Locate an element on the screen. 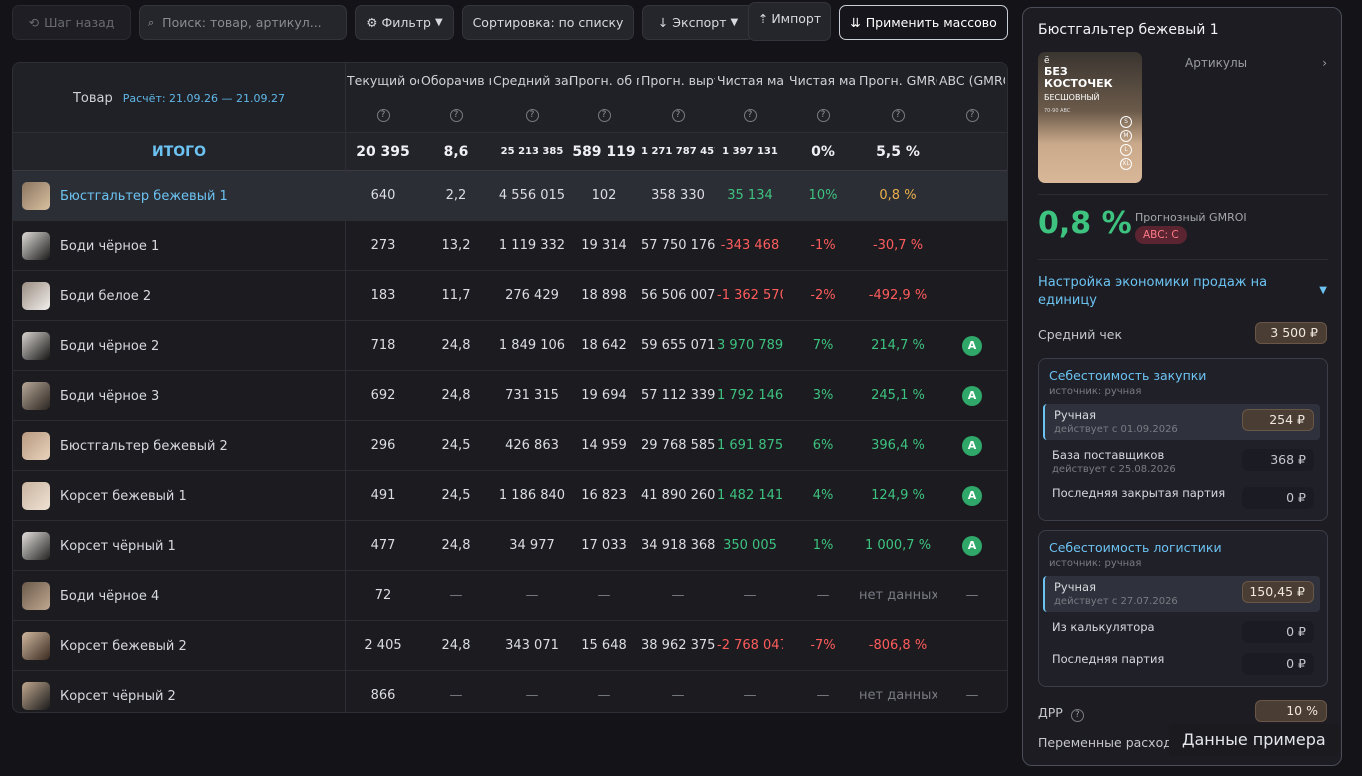  cell-frozen: 426 863 is located at coordinates (532, 445).